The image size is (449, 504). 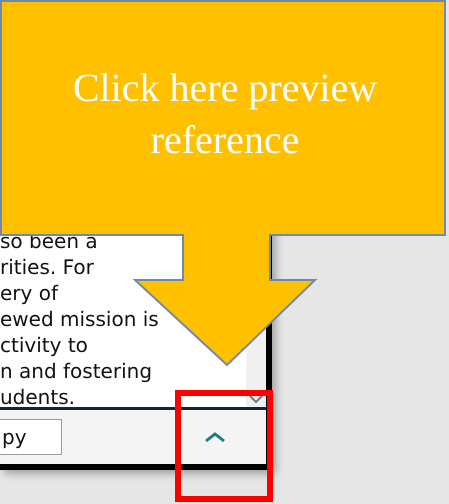 What do you see at coordinates (44, 345) in the screenshot?
I see `text-line: ctivity to` at bounding box center [44, 345].